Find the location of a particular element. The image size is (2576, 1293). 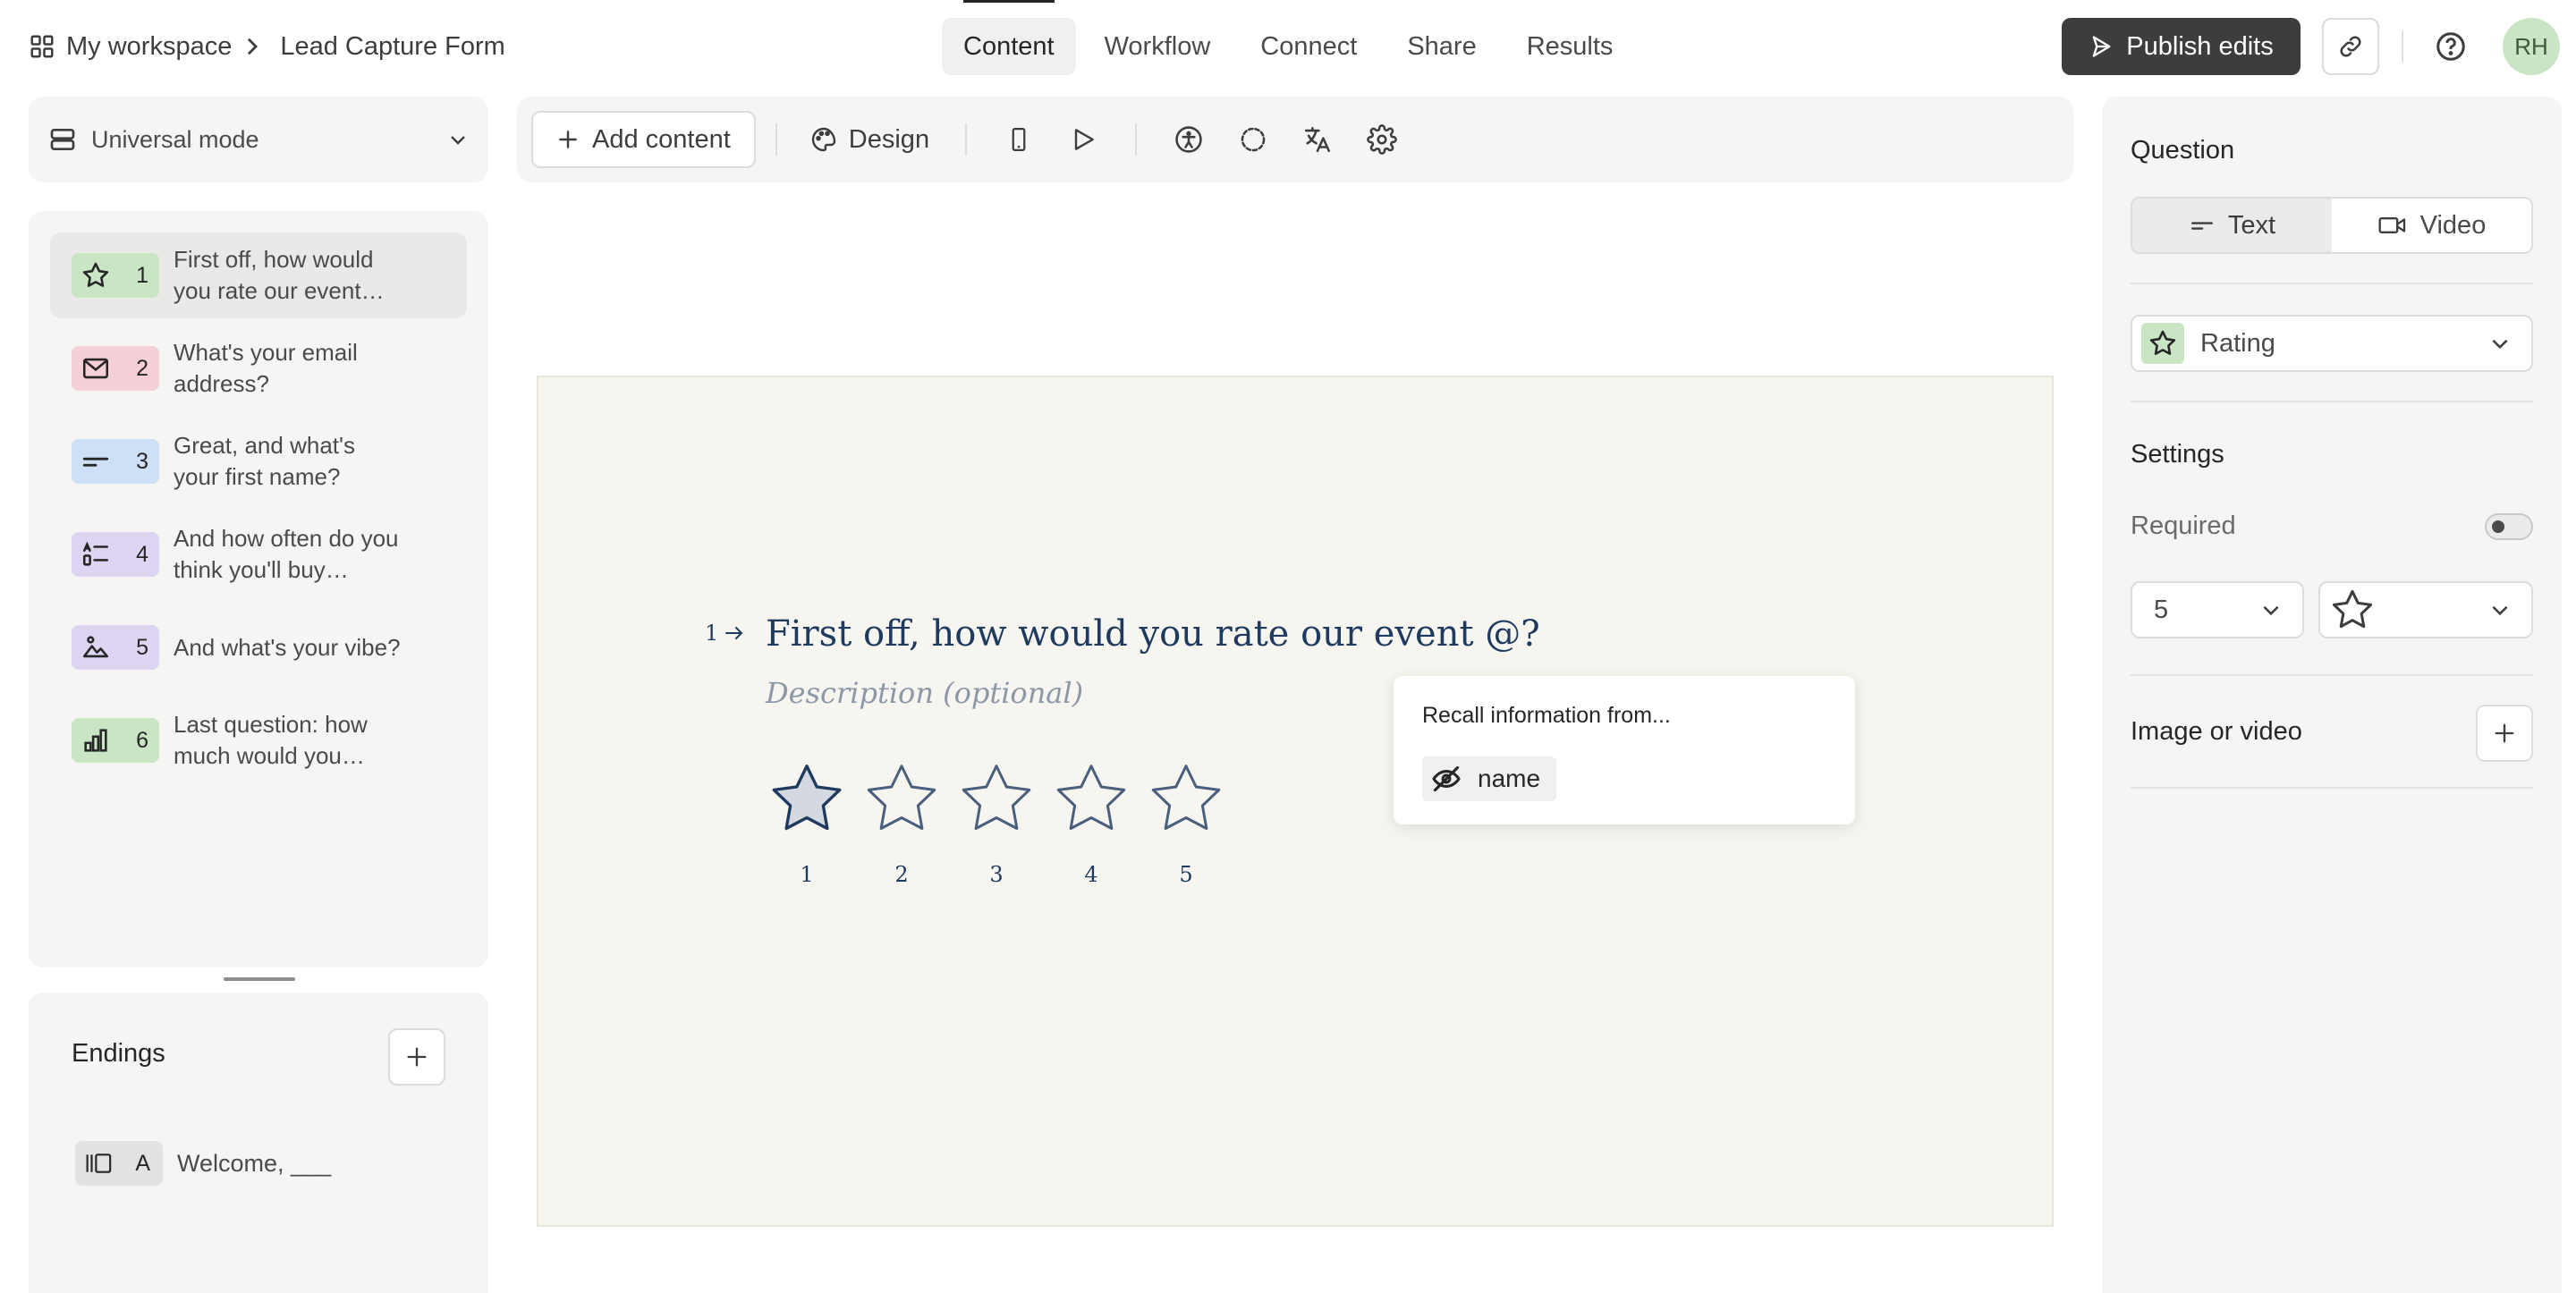

layers-icon is located at coordinates (62, 139).